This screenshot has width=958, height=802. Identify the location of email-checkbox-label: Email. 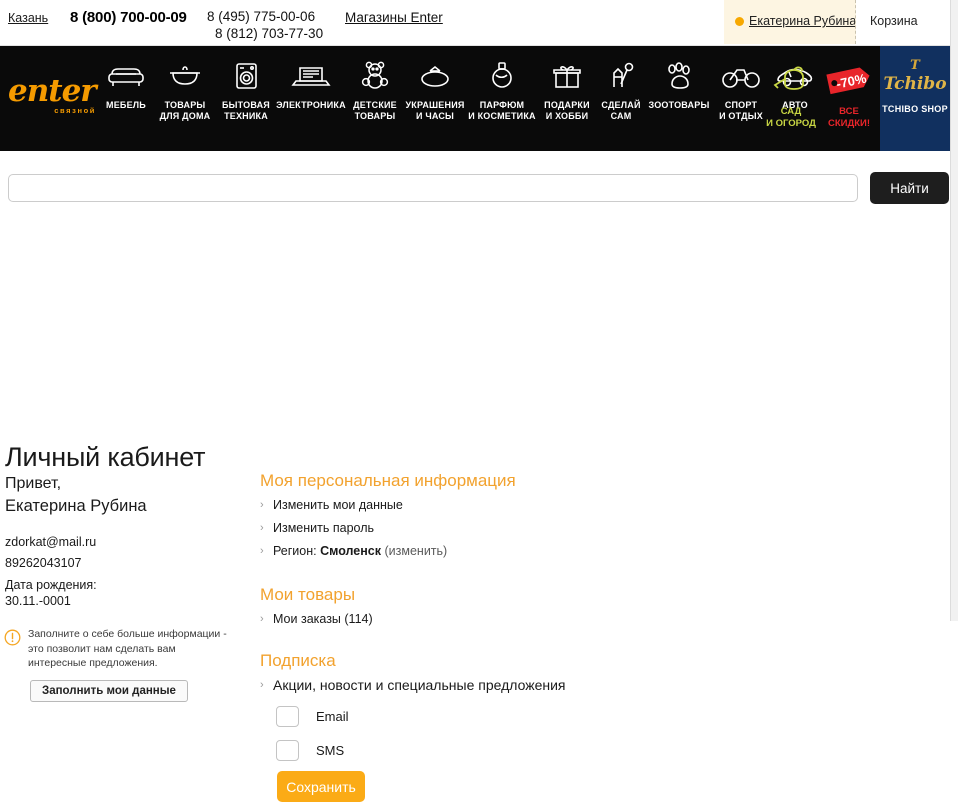
(332, 716).